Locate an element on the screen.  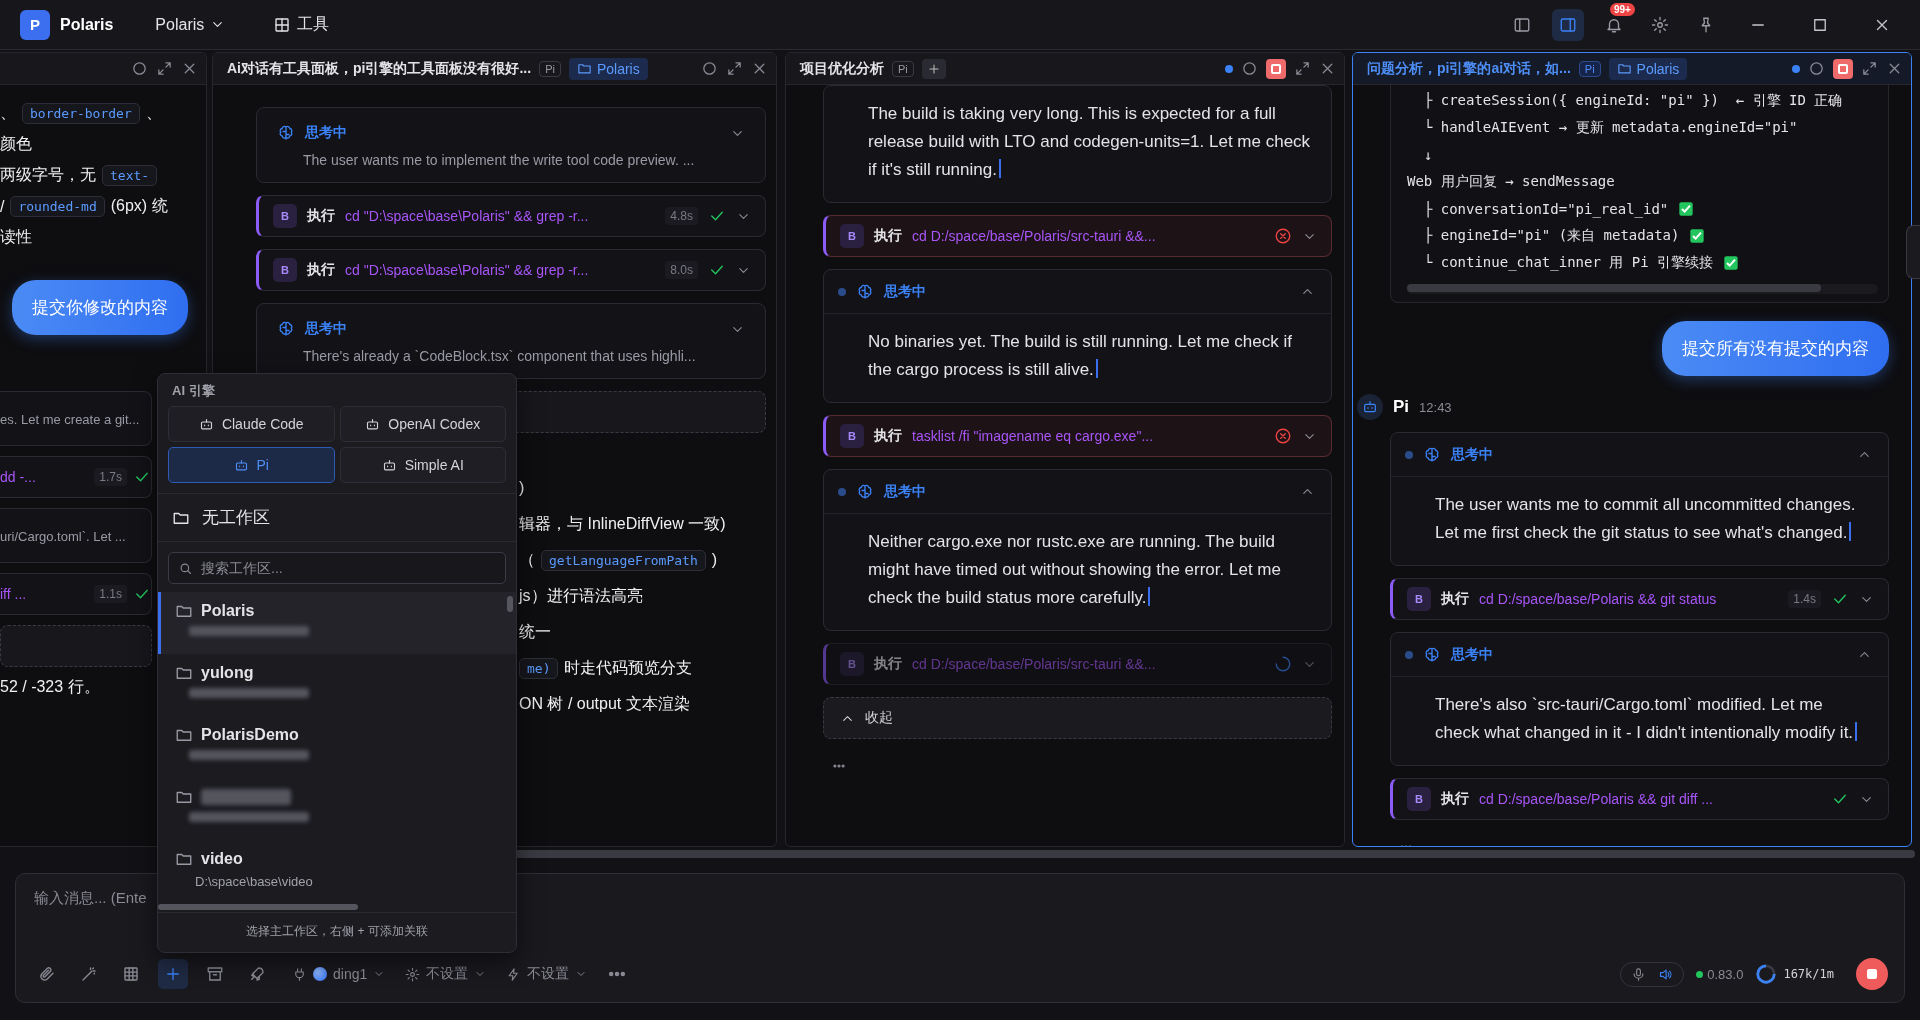
paragraph-text: / is located at coordinates (2, 206).